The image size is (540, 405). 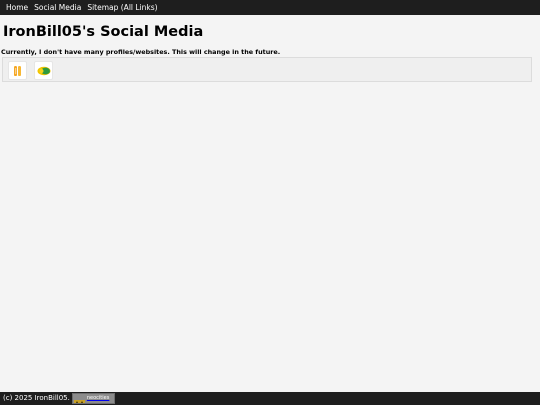 I want to click on green-logo-icon, so click(x=44, y=71).